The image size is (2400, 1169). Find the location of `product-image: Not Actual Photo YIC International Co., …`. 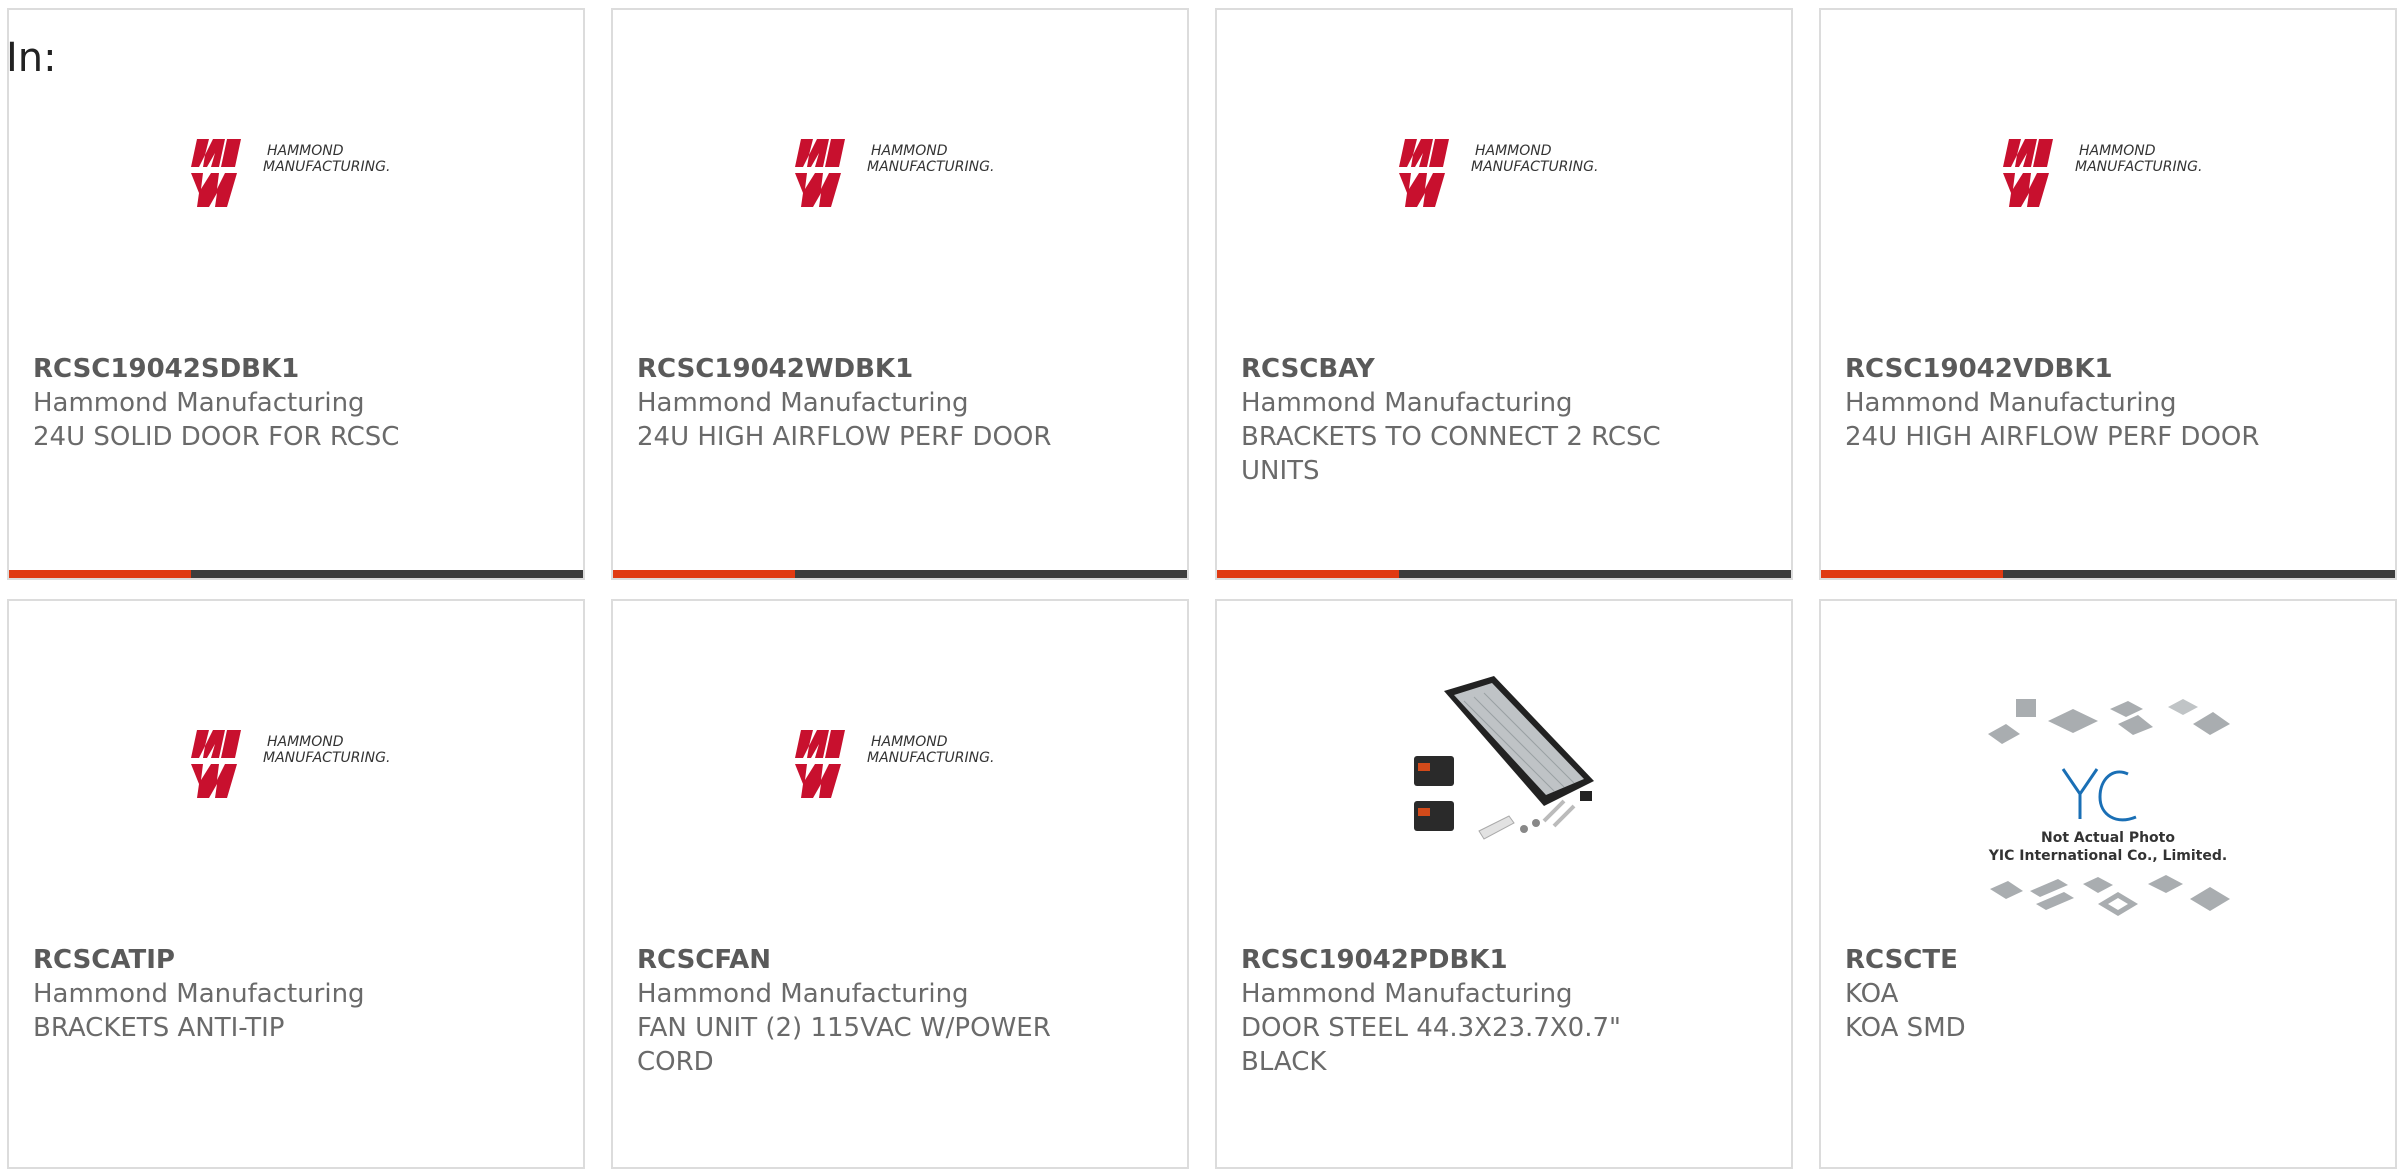

product-image: Not Actual Photo YIC International Co., … is located at coordinates (2108, 809).